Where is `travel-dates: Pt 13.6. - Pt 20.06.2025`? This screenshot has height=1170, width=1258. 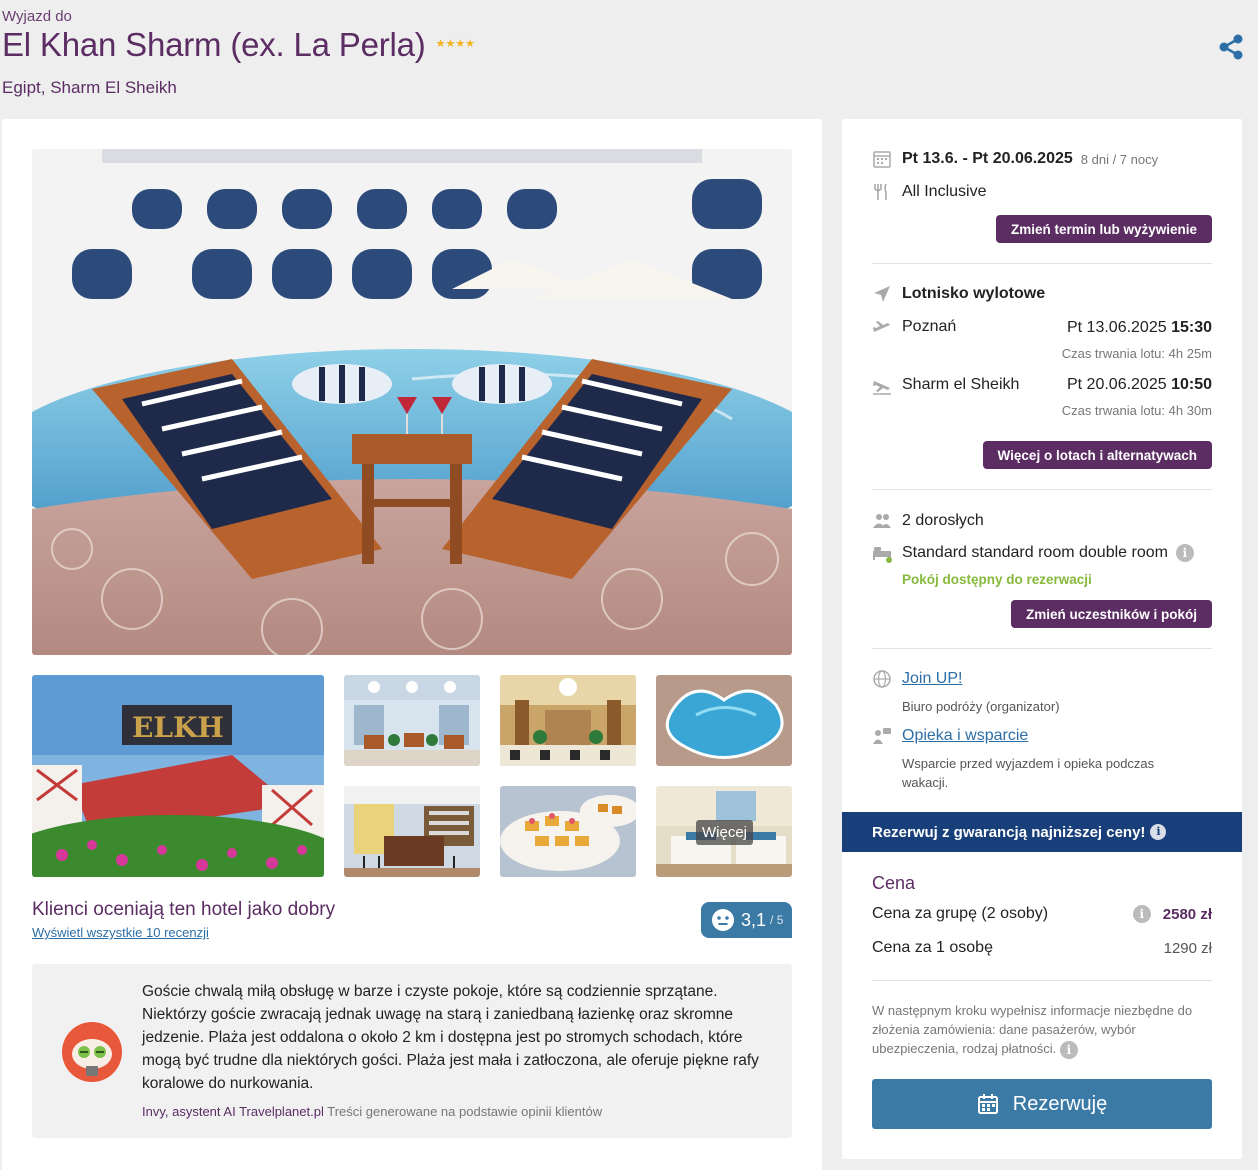 travel-dates: Pt 13.6. - Pt 20.06.2025 is located at coordinates (987, 158).